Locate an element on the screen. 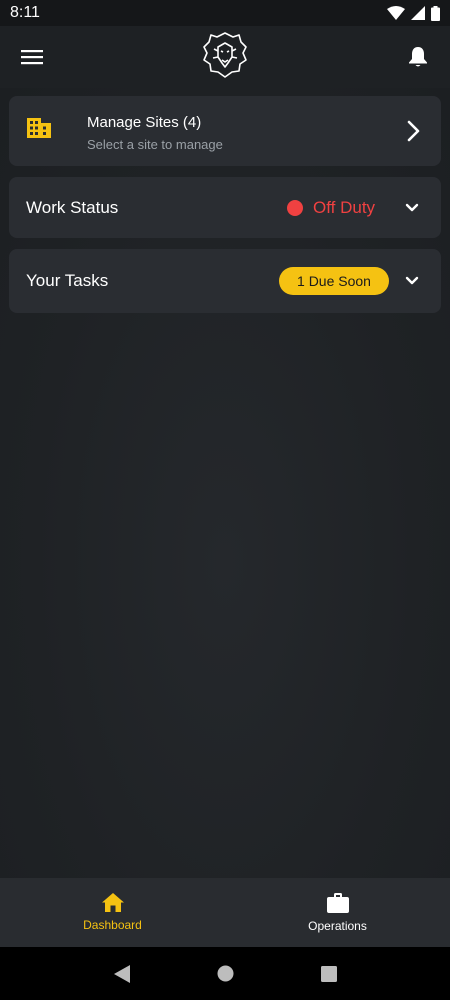  system-nav-bar is located at coordinates (225, 973).